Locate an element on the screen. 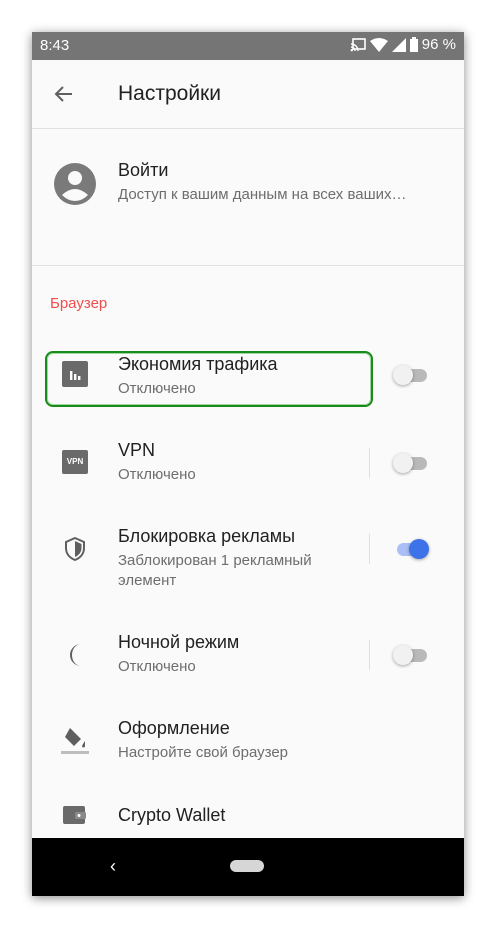 The image size is (496, 928). traffic-saving-status: Отключено is located at coordinates (157, 388).